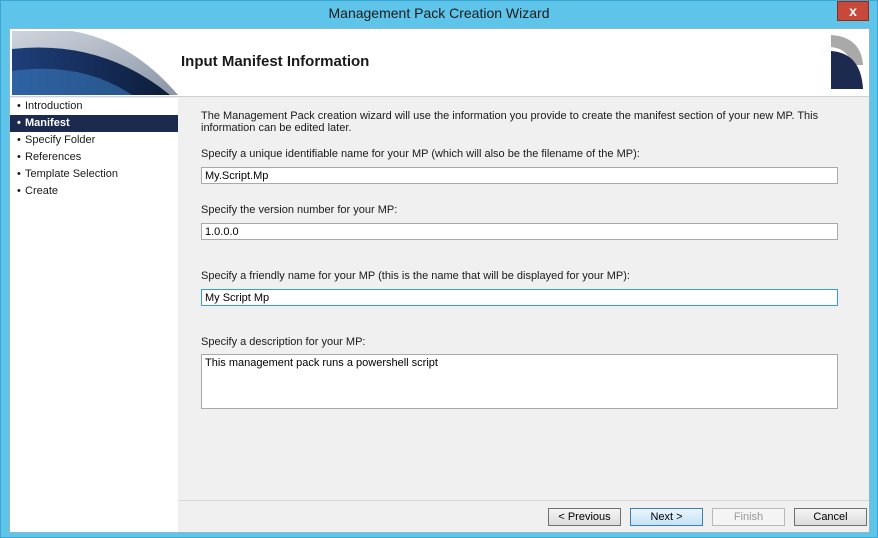  What do you see at coordinates (53, 157) in the screenshot?
I see `sidebar-item-label: References` at bounding box center [53, 157].